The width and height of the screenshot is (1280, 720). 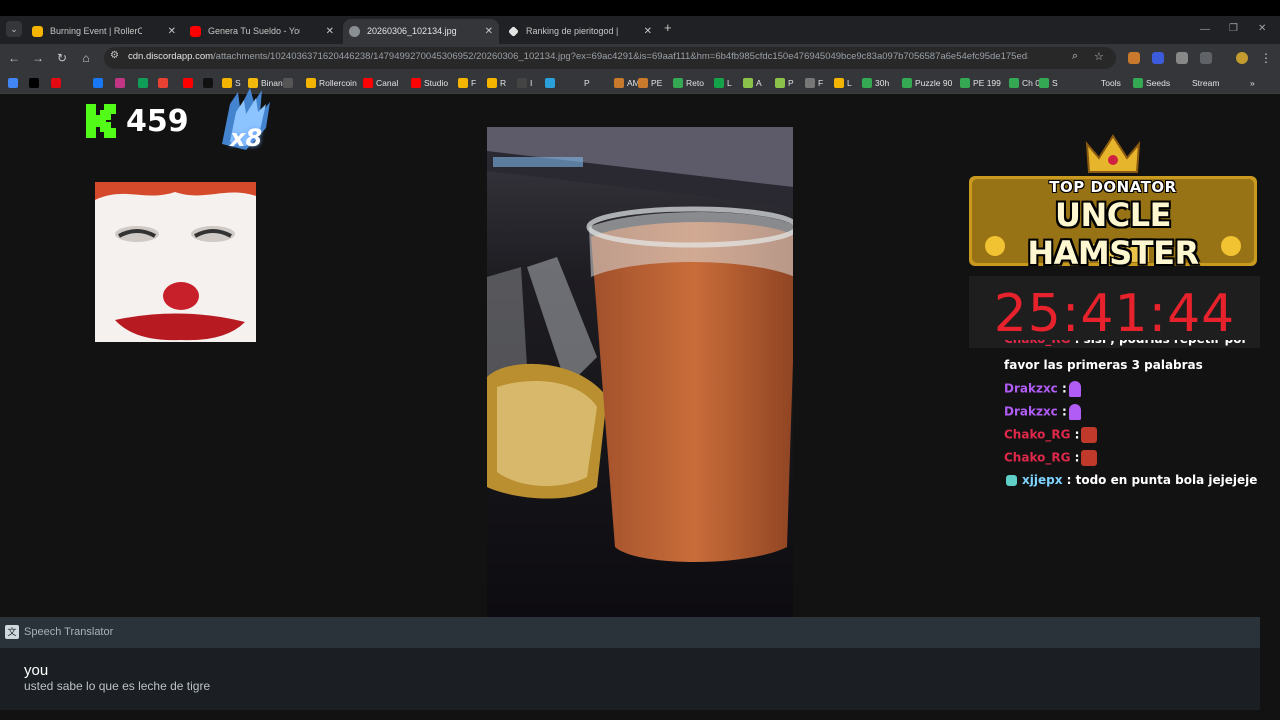 What do you see at coordinates (436, 83) in the screenshot?
I see `bookmark-label: Studio` at bounding box center [436, 83].